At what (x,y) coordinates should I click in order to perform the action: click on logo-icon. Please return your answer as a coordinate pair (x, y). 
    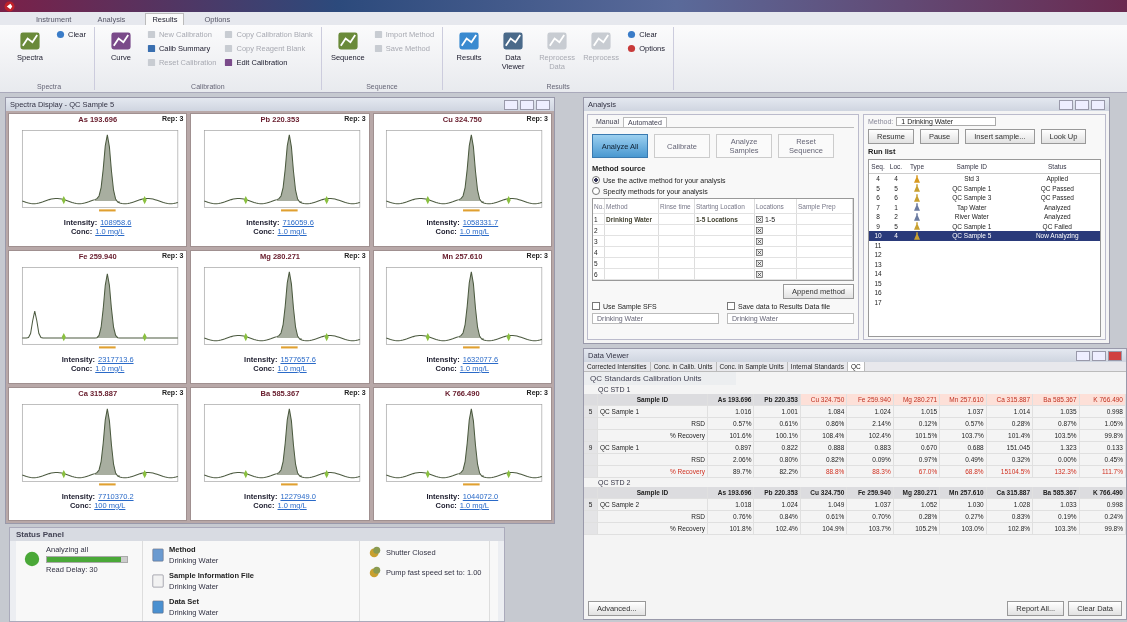
    Looking at the image, I should click on (9, 6).